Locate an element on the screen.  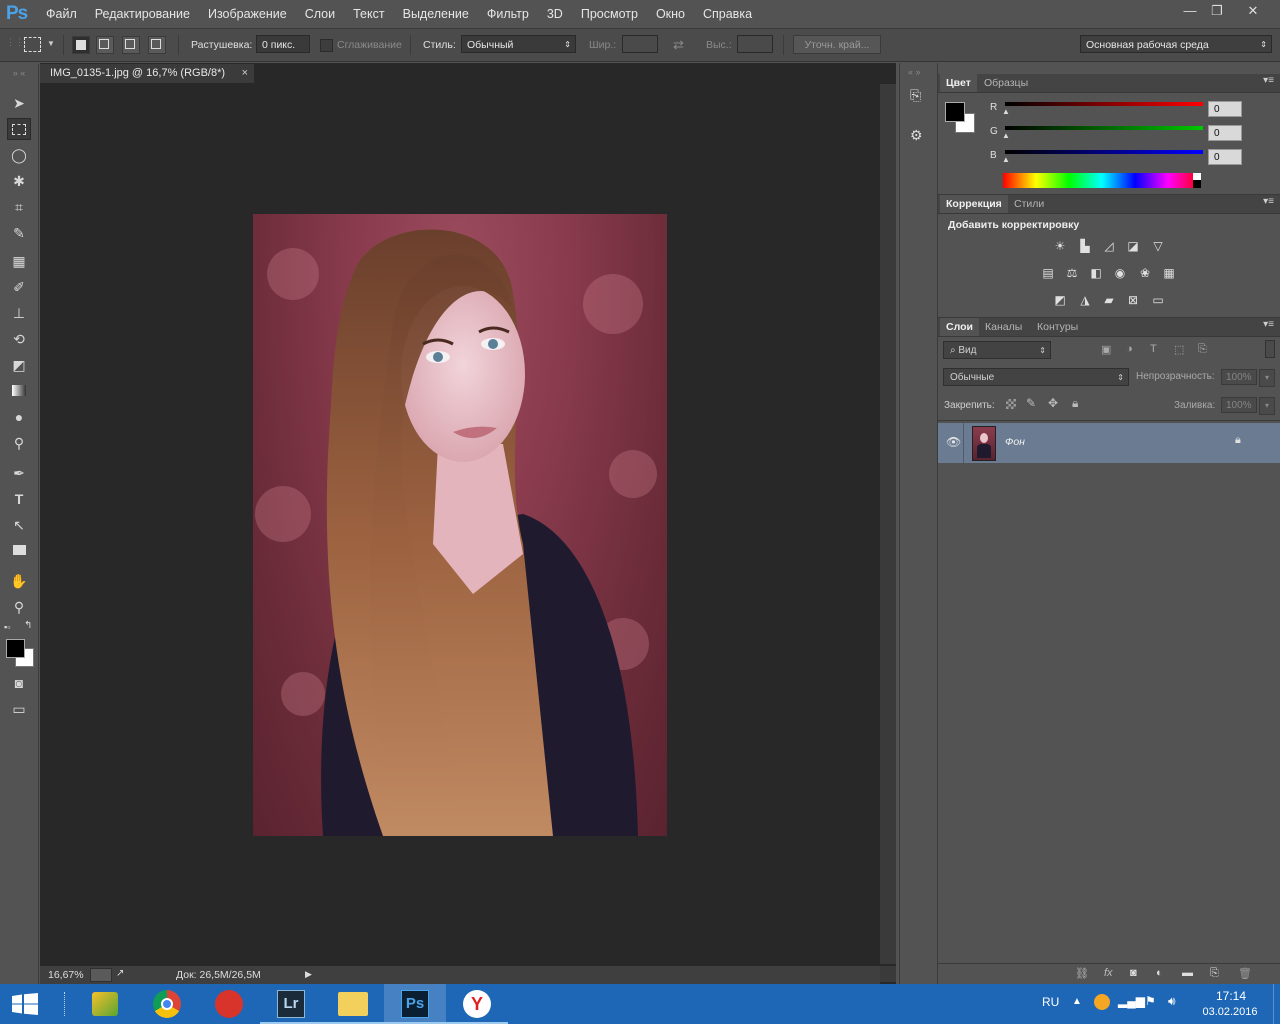
filter-toggle is located at coordinates (1270, 349).